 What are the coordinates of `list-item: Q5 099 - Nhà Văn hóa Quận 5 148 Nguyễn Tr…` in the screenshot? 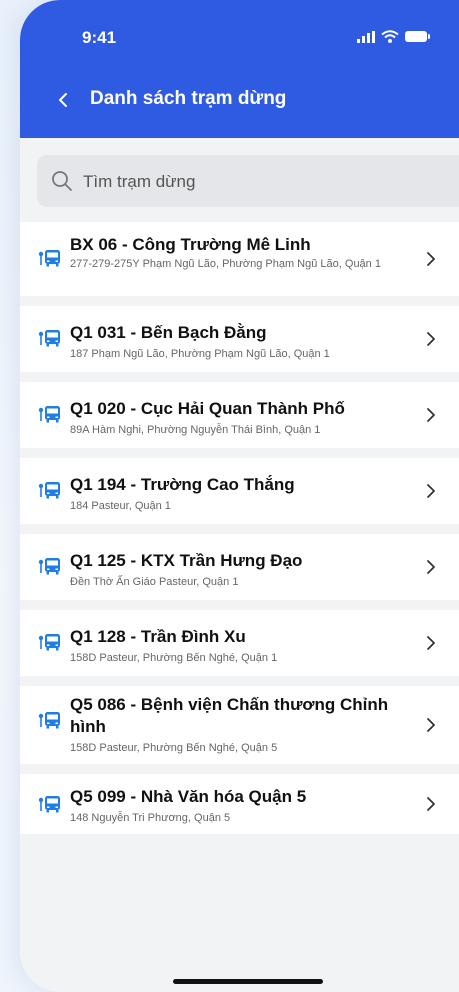 It's located at (239, 804).